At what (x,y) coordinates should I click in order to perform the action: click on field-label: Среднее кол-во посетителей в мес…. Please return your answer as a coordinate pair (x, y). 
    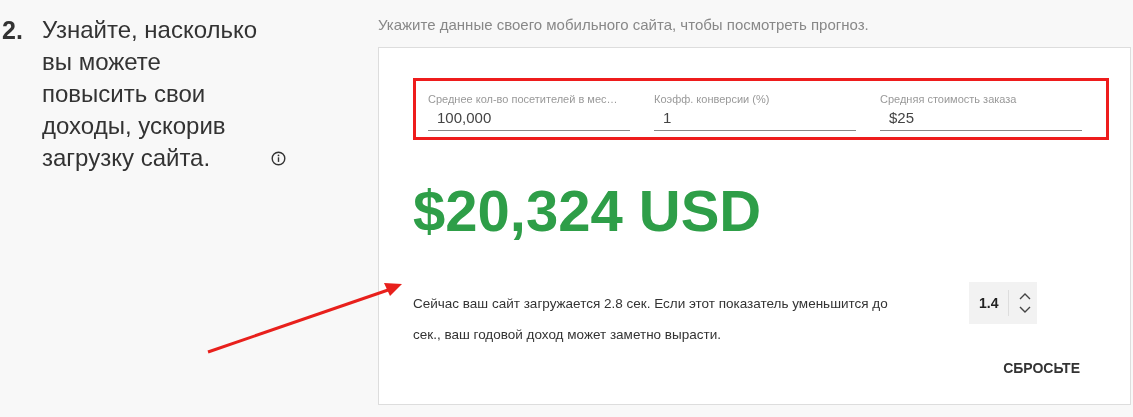
    Looking at the image, I should click on (523, 99).